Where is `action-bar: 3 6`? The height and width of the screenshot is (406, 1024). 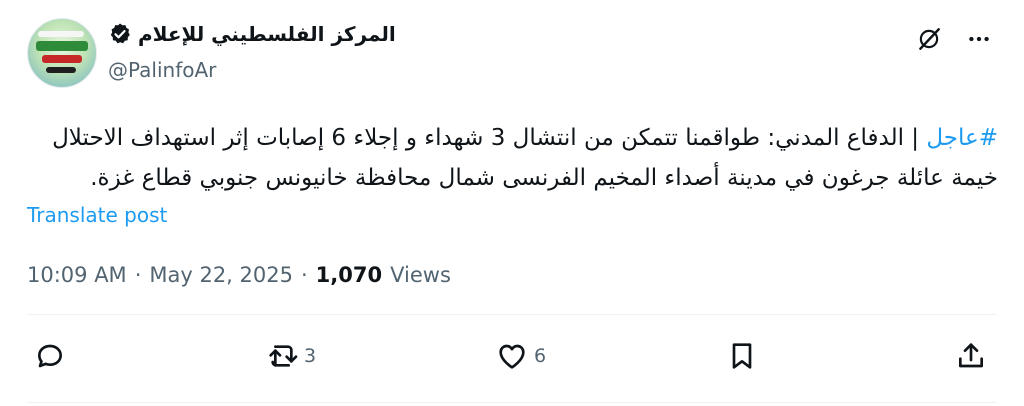 action-bar: 3 6 is located at coordinates (512, 365).